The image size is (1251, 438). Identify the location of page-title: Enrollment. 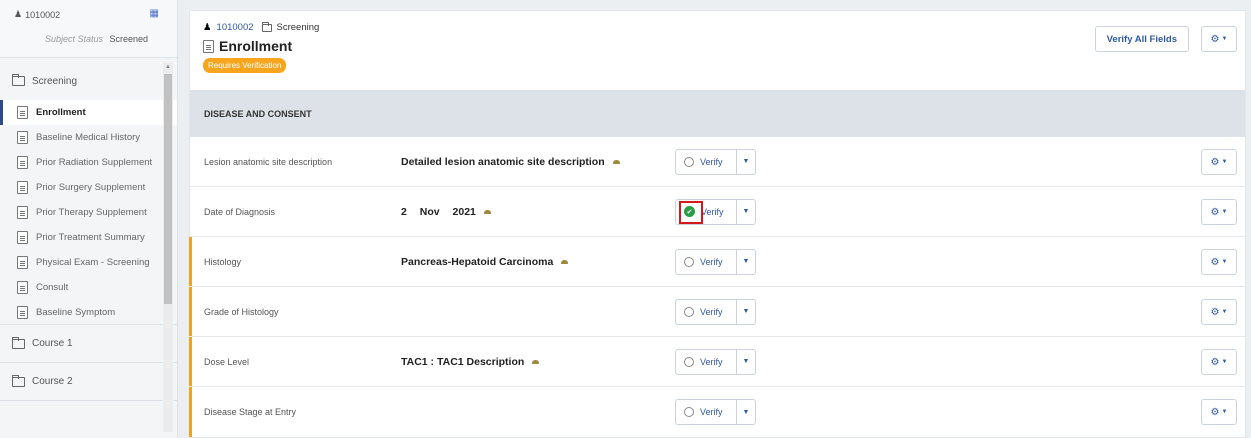
(724, 46).